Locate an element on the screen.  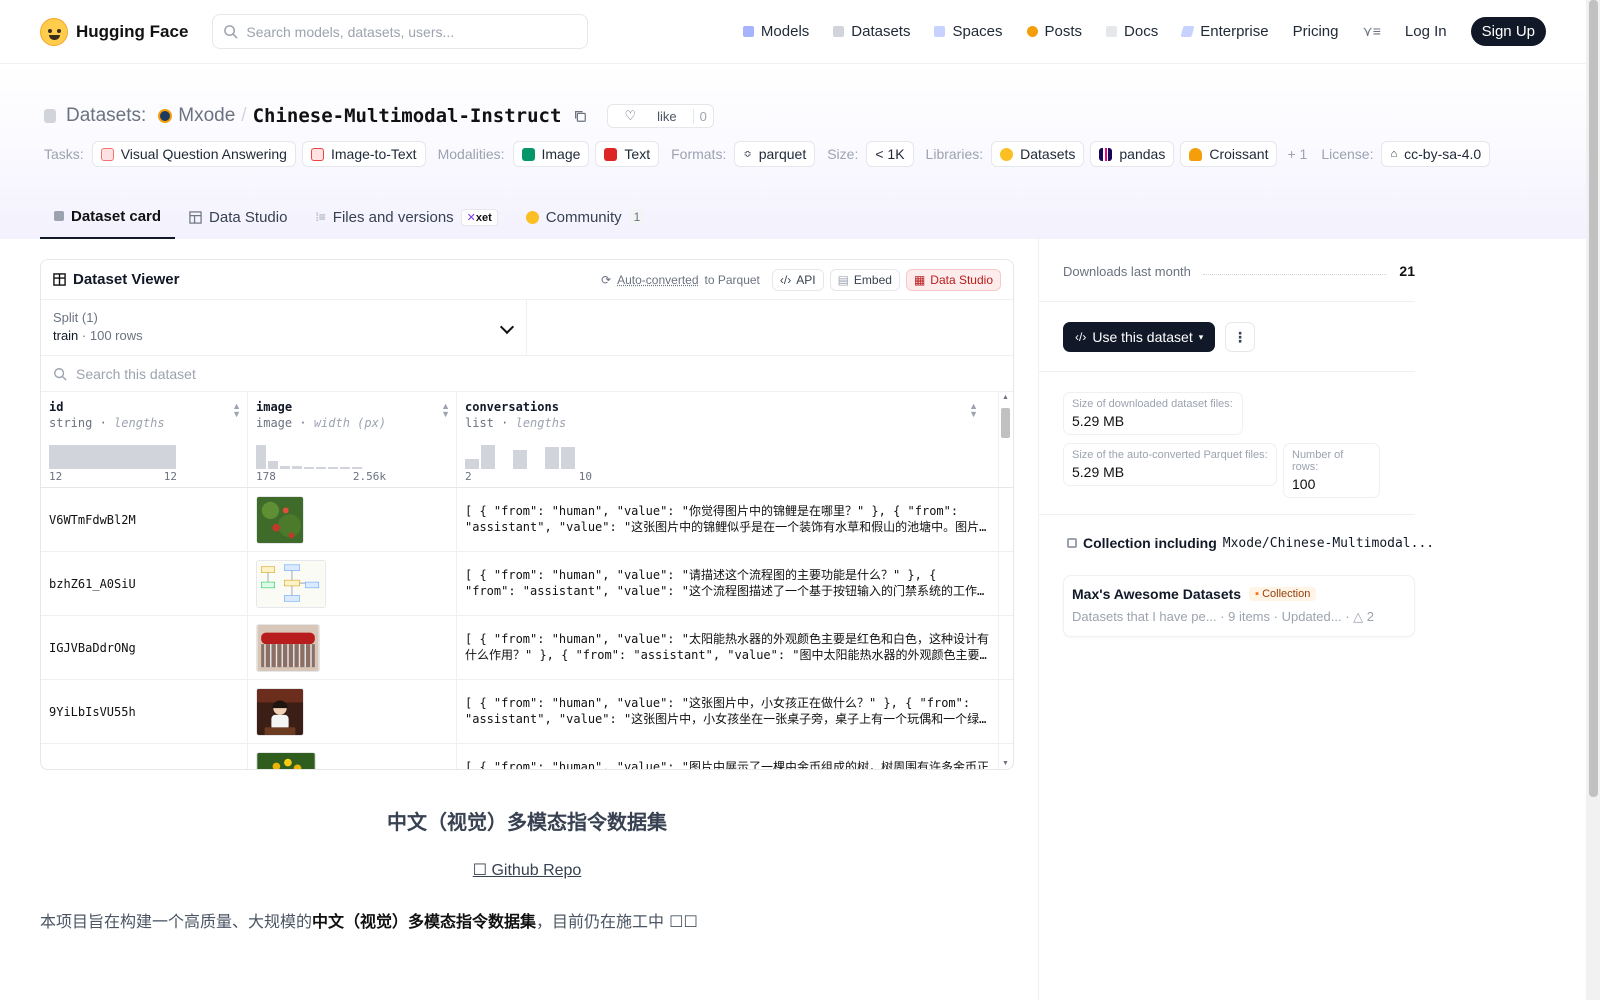
like-button: ♡ like 0 is located at coordinates (660, 116).